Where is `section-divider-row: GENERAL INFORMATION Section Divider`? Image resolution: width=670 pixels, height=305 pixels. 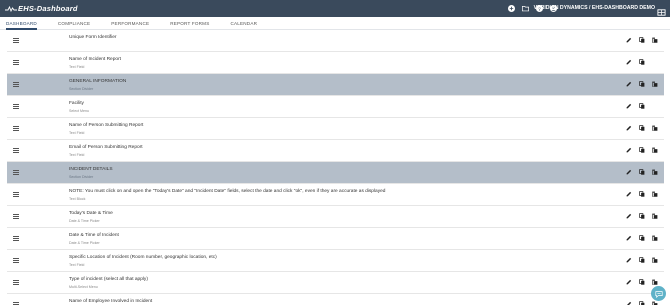
section-divider-row: GENERAL INFORMATION Section Divider is located at coordinates (335, 85).